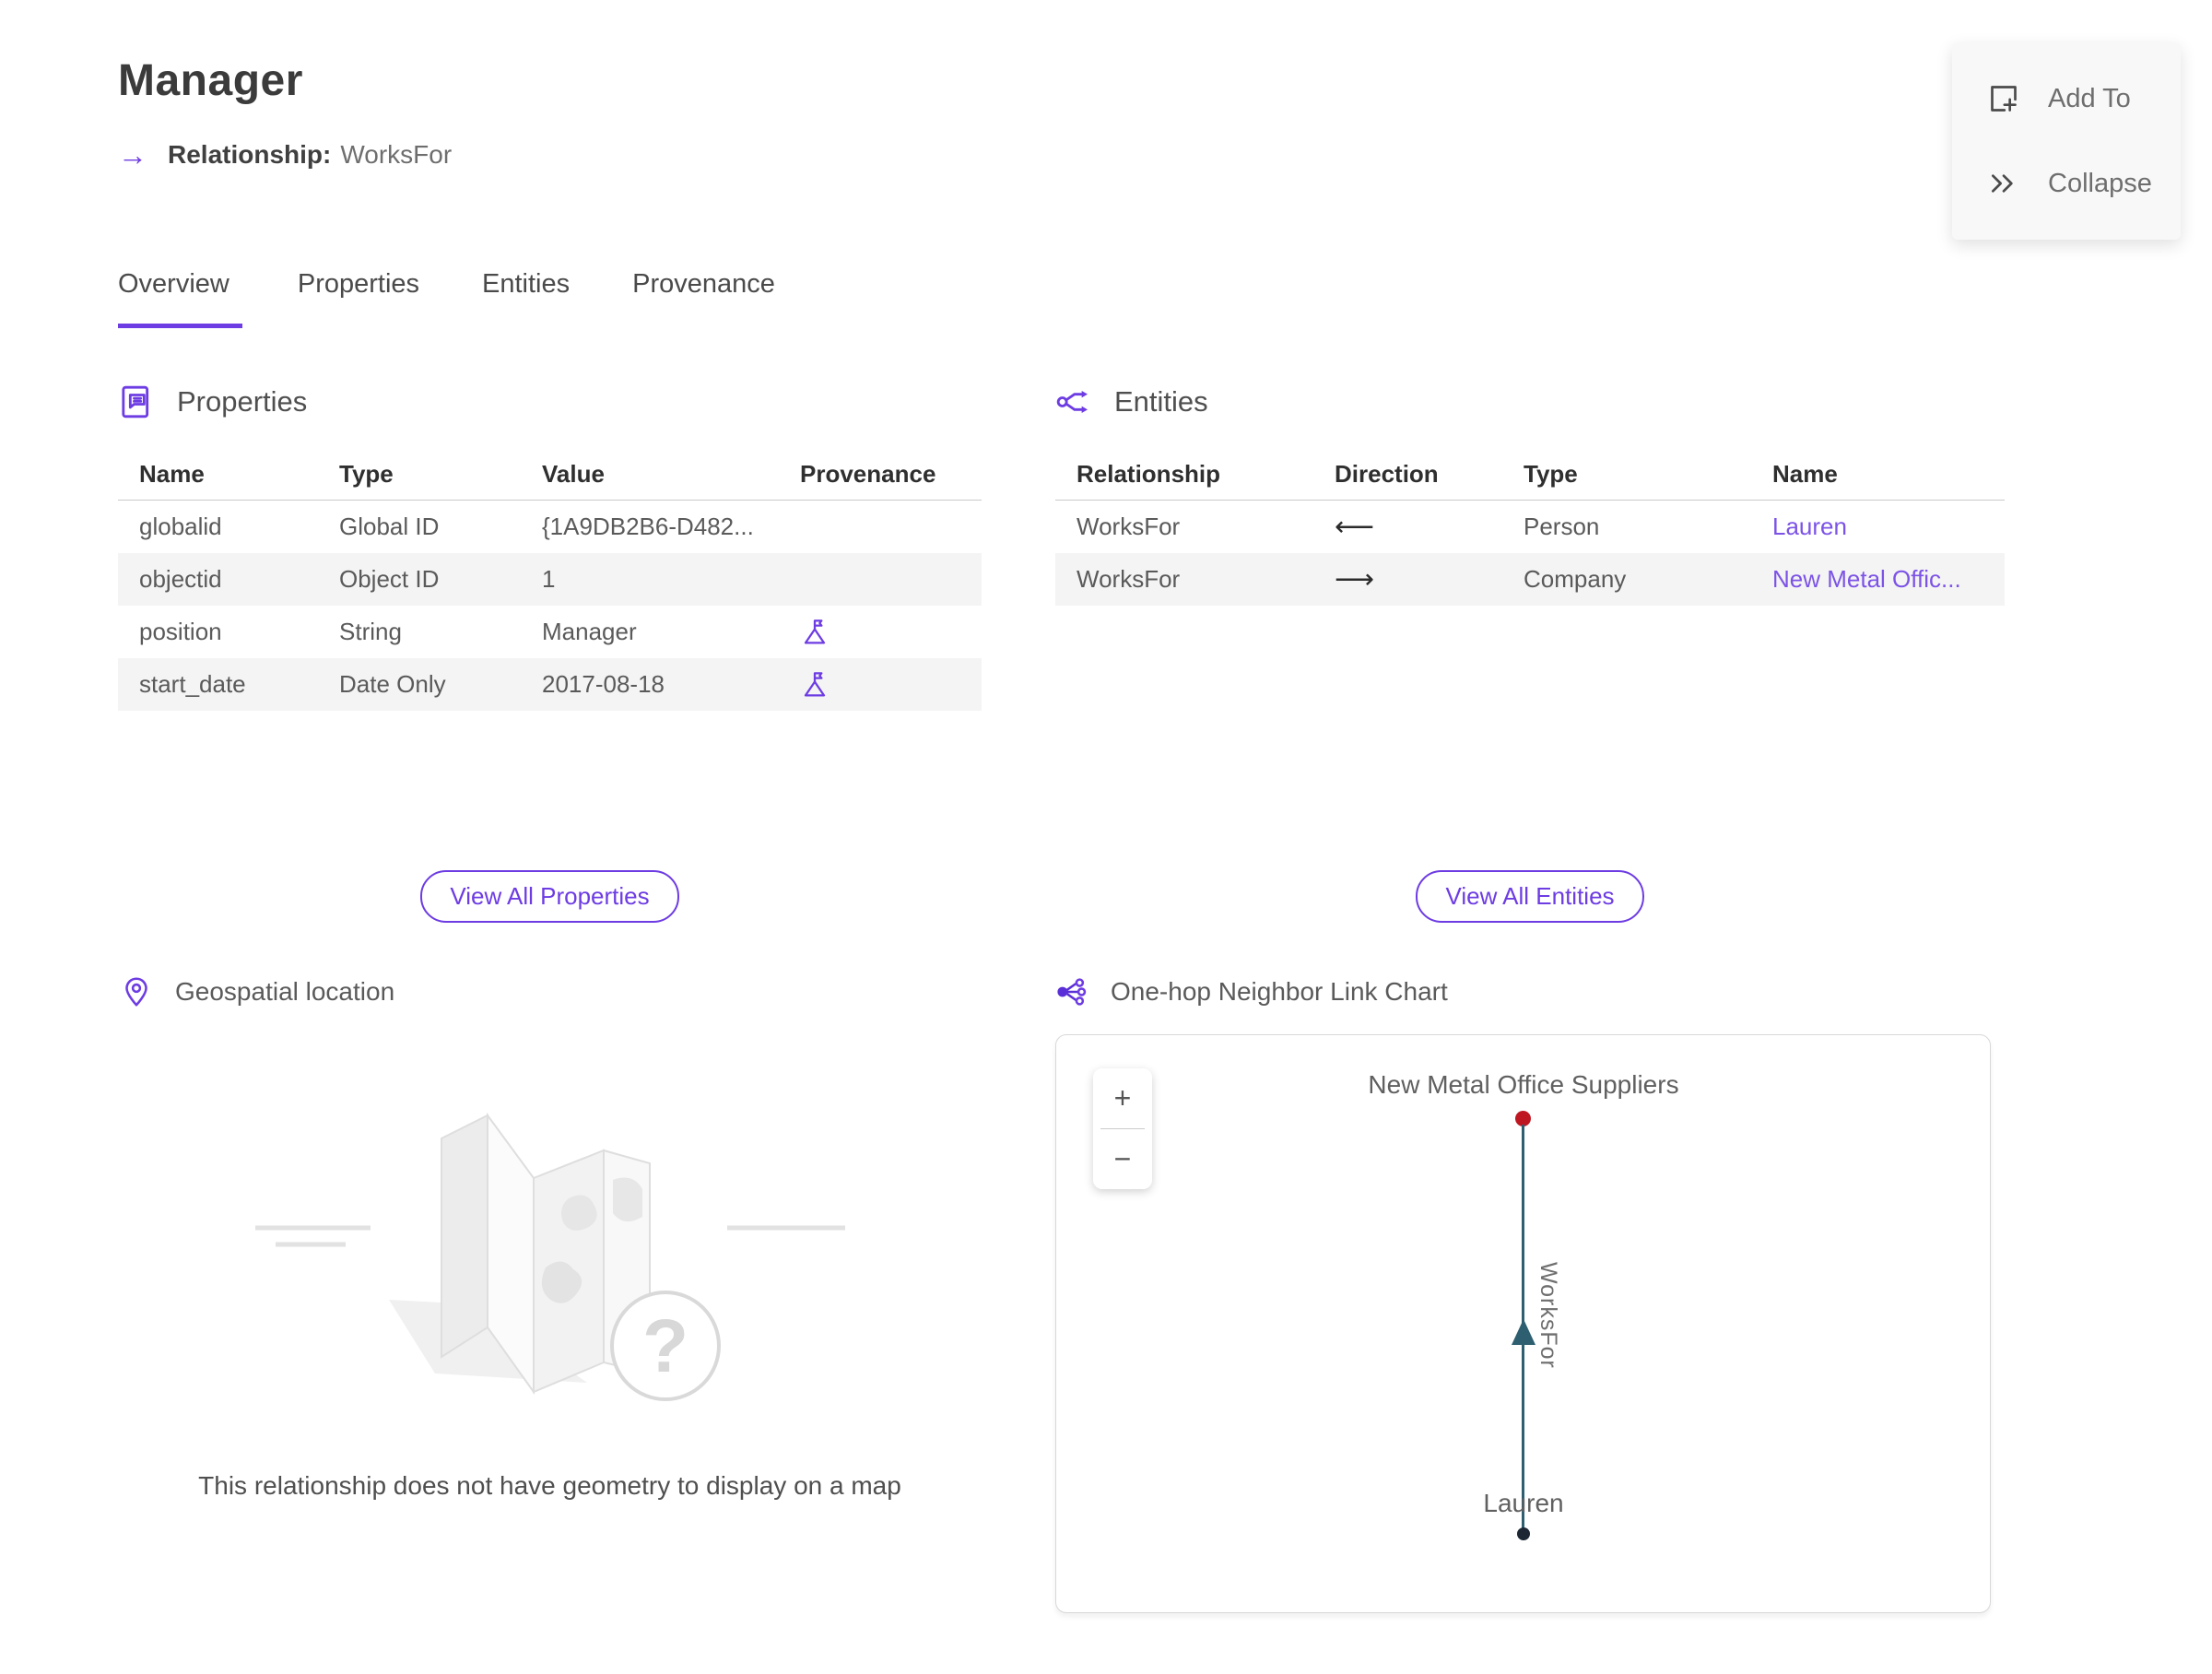 The height and width of the screenshot is (1674, 2212). What do you see at coordinates (2089, 98) in the screenshot?
I see `add-to-label: Add To` at bounding box center [2089, 98].